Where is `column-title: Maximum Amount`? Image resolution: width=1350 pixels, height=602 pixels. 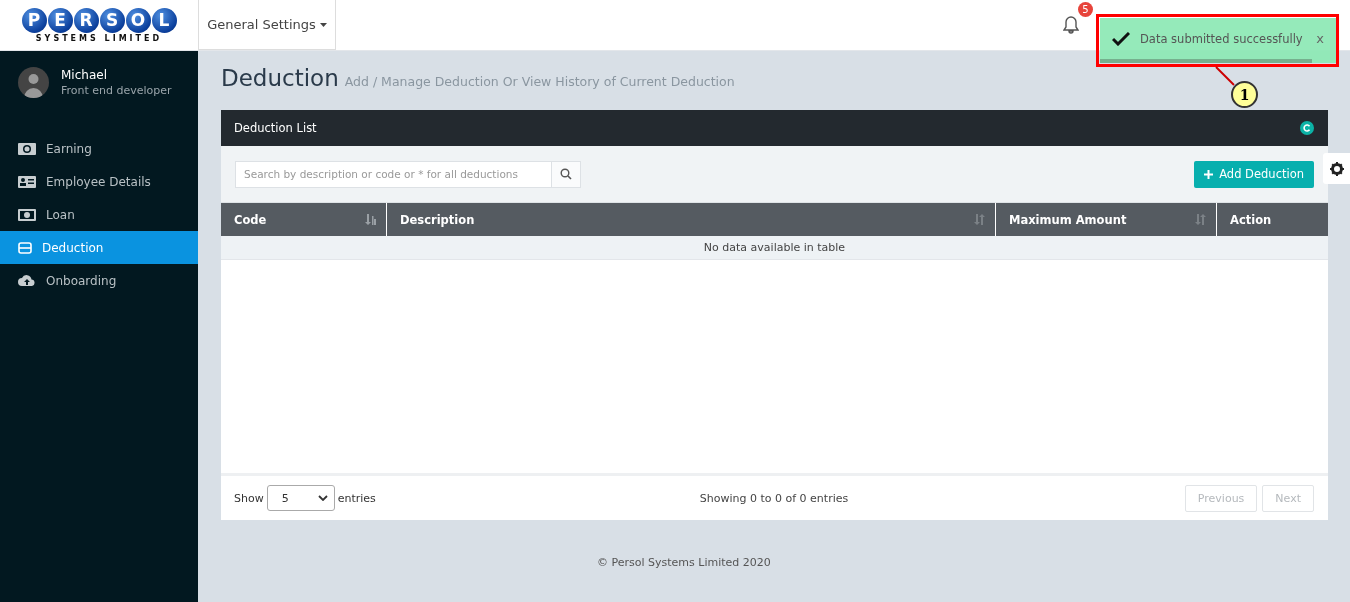 column-title: Maximum Amount is located at coordinates (1068, 219).